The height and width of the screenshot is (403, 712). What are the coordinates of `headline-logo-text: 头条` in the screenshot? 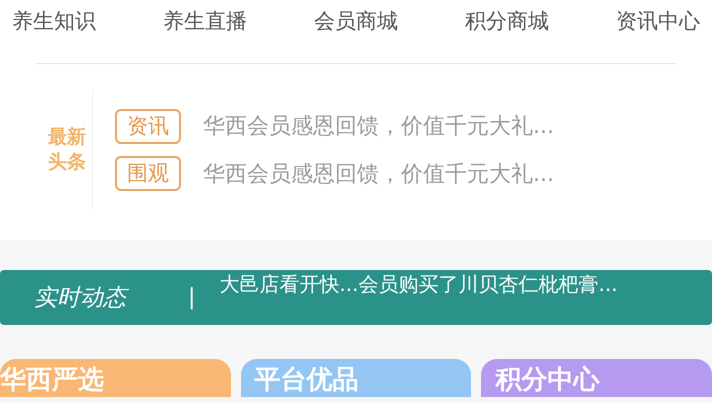 It's located at (67, 162).